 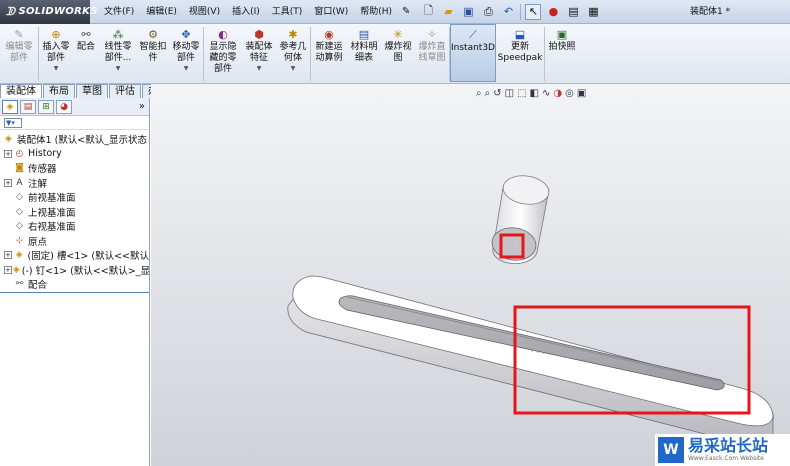 I want to click on explode-line-icon: ✧, so click(x=432, y=34).